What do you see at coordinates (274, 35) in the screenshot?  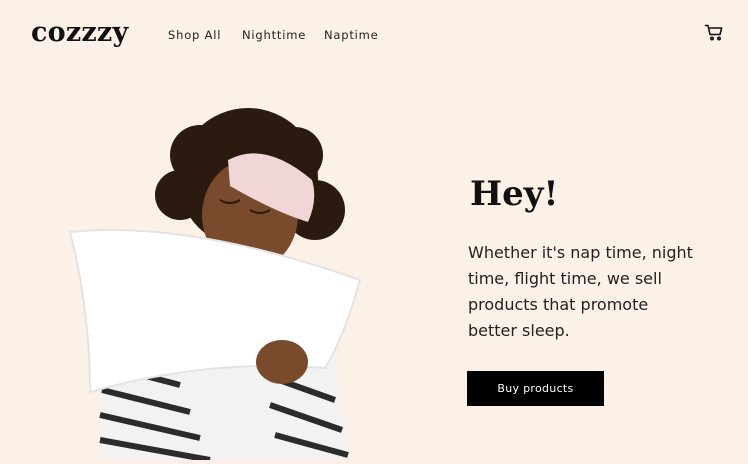 I see `nav-nighttime: Nighttime` at bounding box center [274, 35].